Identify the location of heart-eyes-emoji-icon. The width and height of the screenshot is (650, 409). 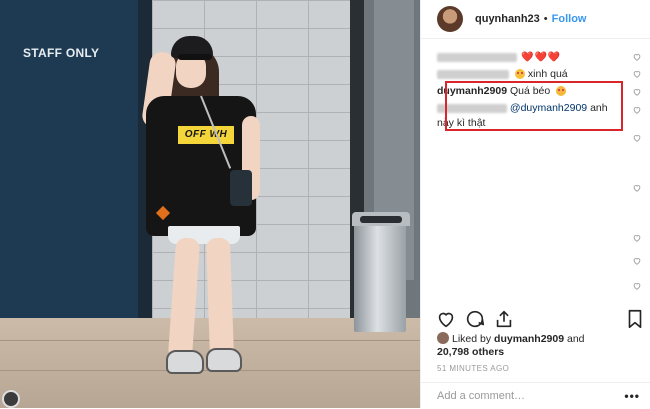
(519, 74).